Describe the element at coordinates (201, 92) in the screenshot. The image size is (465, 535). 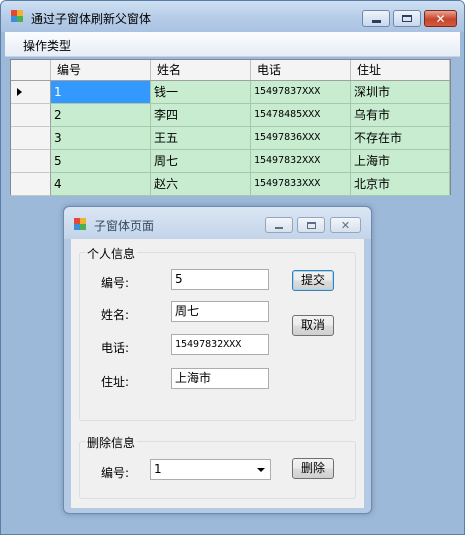
I see `cell-name: 钱一` at that location.